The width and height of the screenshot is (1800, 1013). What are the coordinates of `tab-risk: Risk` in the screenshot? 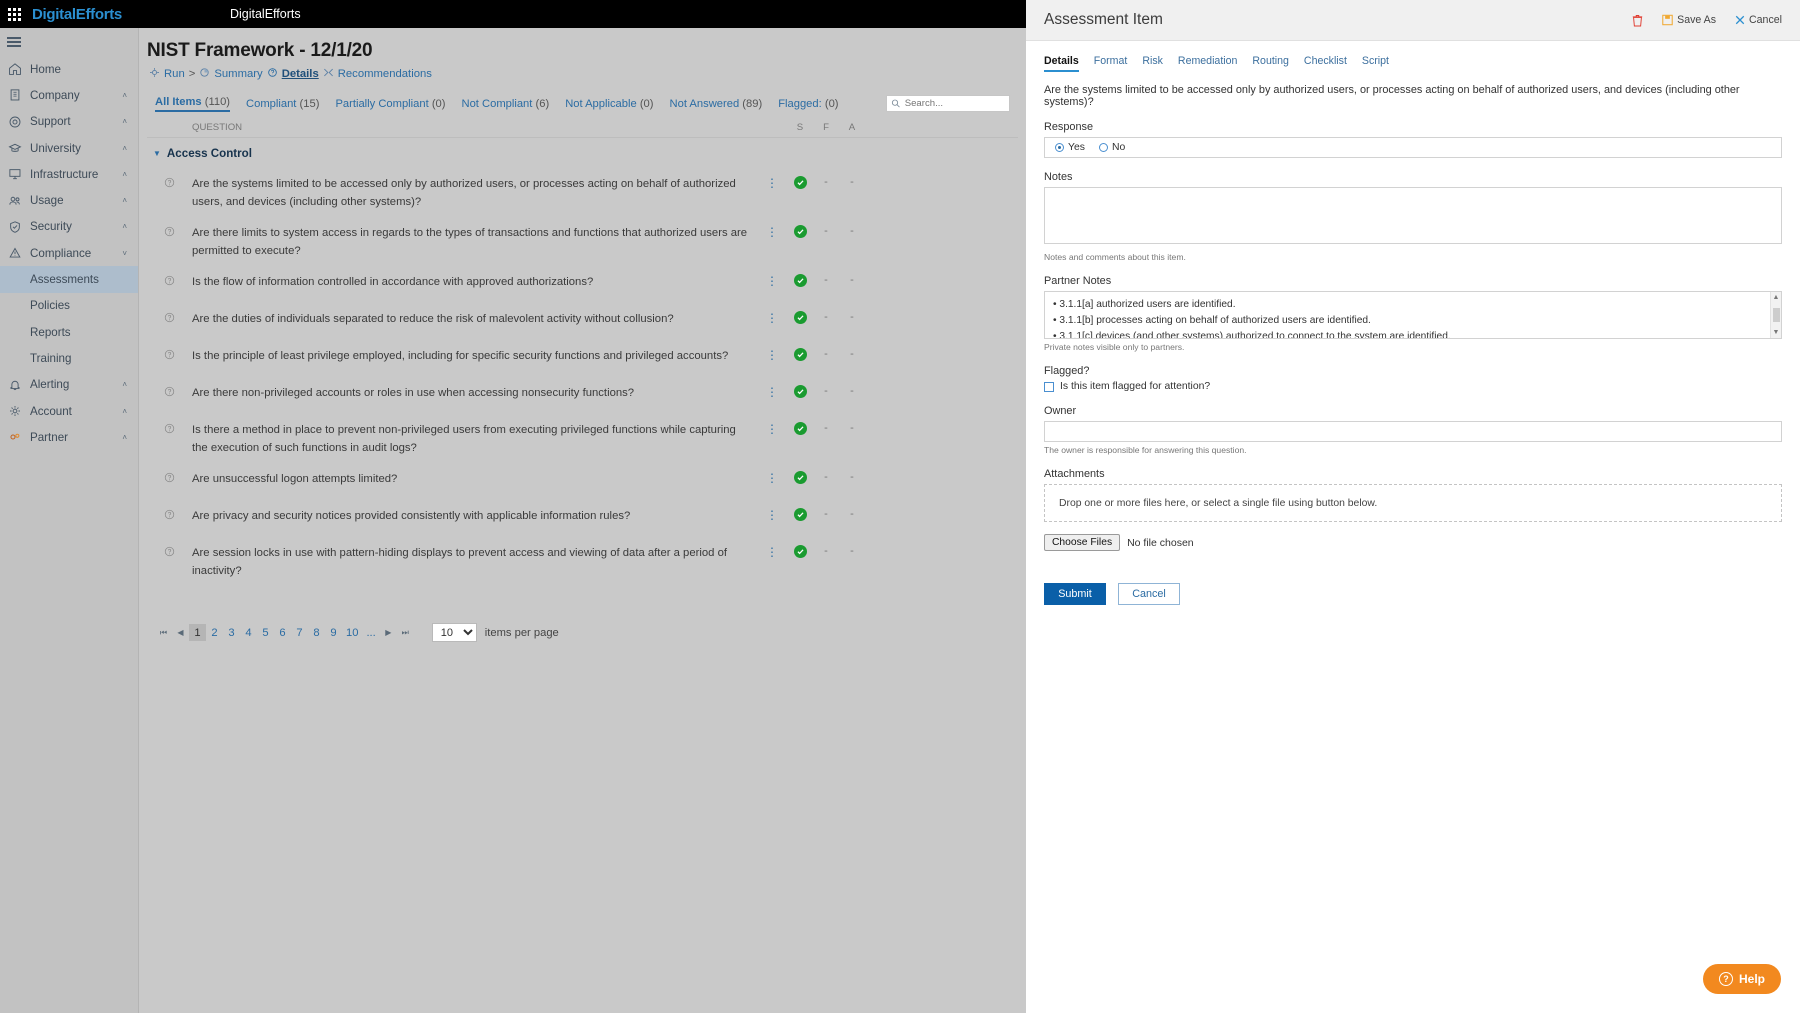 It's located at (1152, 63).